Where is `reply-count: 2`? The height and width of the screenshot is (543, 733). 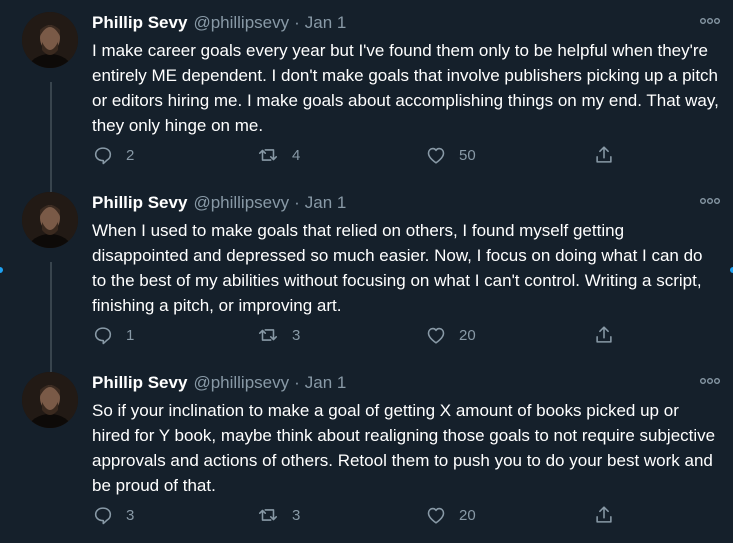 reply-count: 2 is located at coordinates (130, 155).